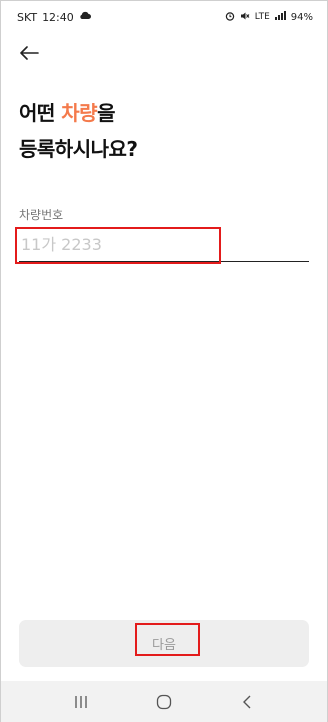  I want to click on home-button, so click(164, 702).